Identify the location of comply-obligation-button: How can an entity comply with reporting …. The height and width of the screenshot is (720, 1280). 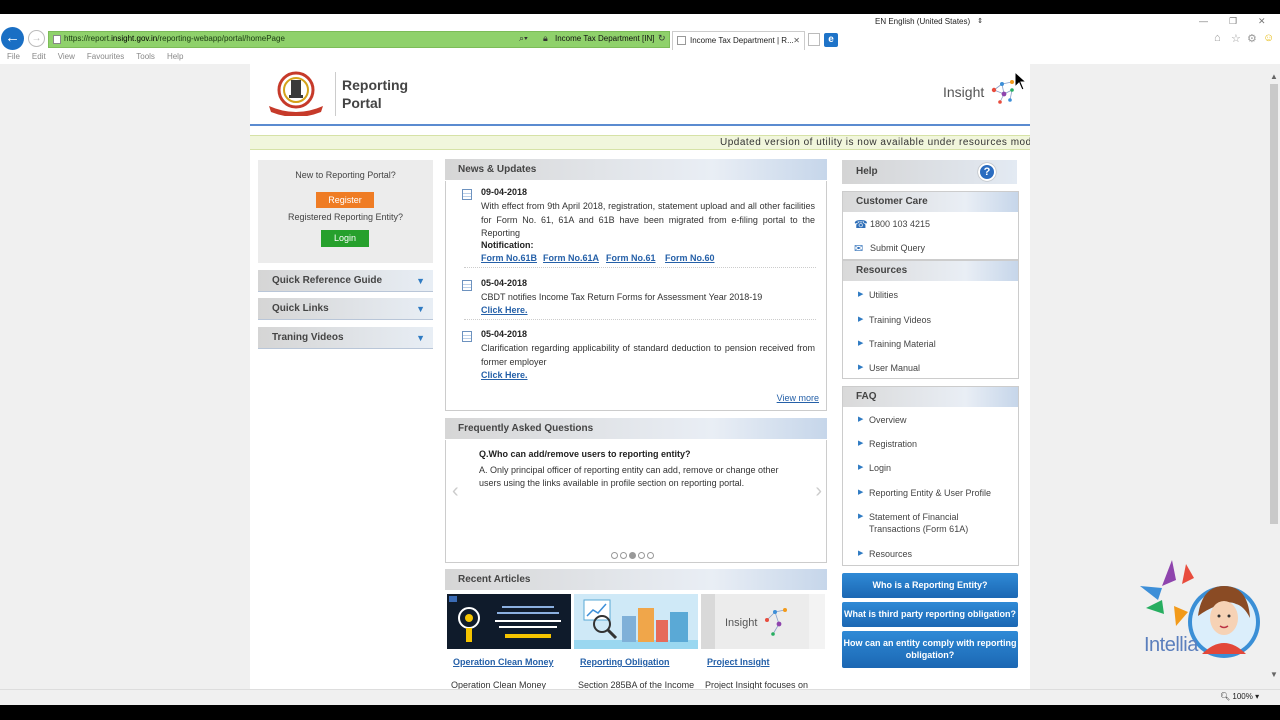
(930, 649).